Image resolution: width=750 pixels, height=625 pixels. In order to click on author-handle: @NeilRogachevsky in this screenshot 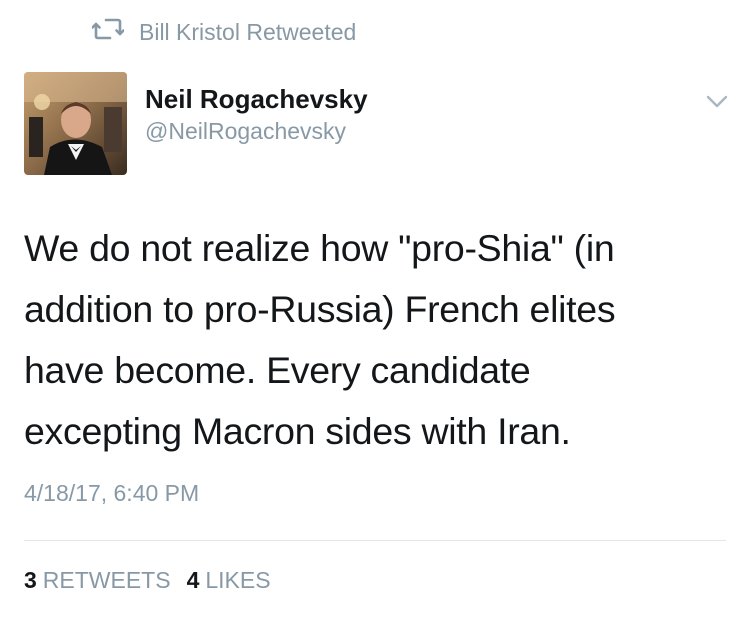, I will do `click(256, 131)`.